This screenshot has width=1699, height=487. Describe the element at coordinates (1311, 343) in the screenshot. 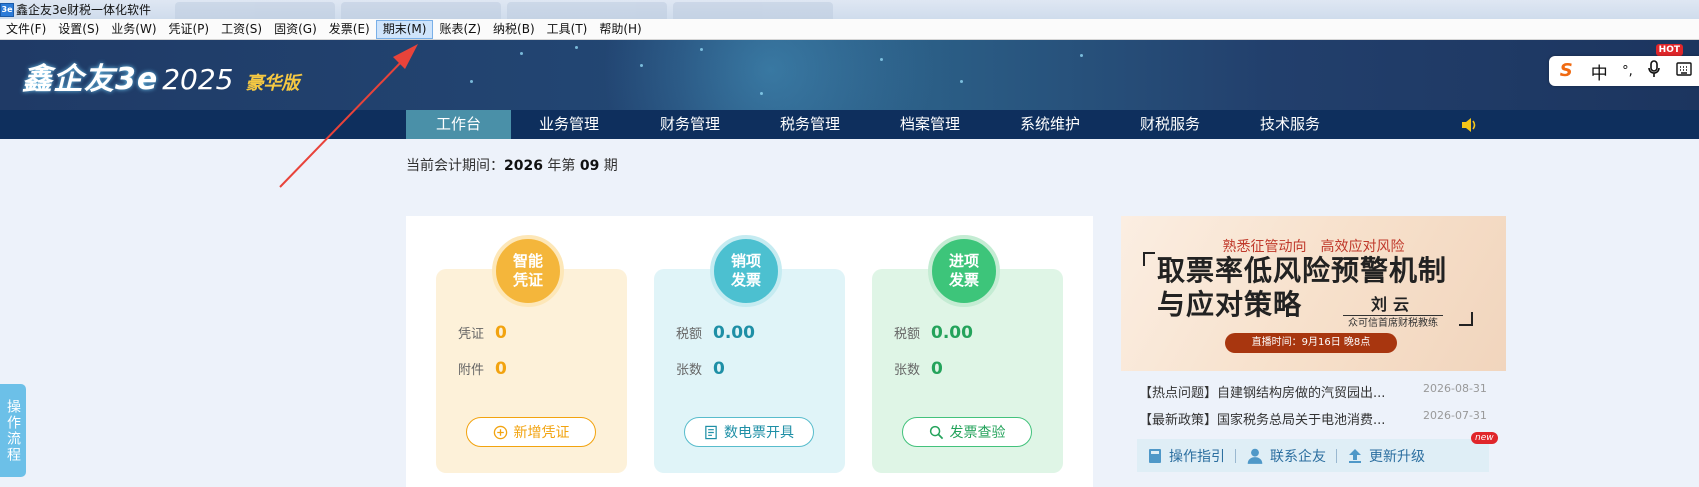

I see `promo-broadcast-time: 直播时间：9月16日 晚8点` at that location.